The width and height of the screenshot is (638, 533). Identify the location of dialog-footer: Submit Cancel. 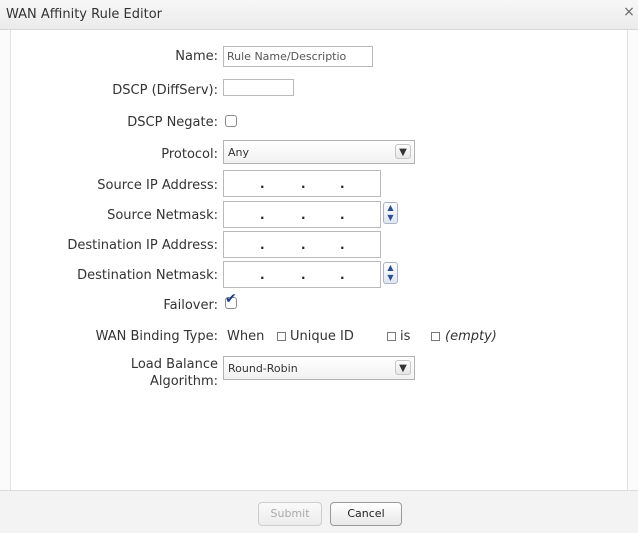
(319, 511).